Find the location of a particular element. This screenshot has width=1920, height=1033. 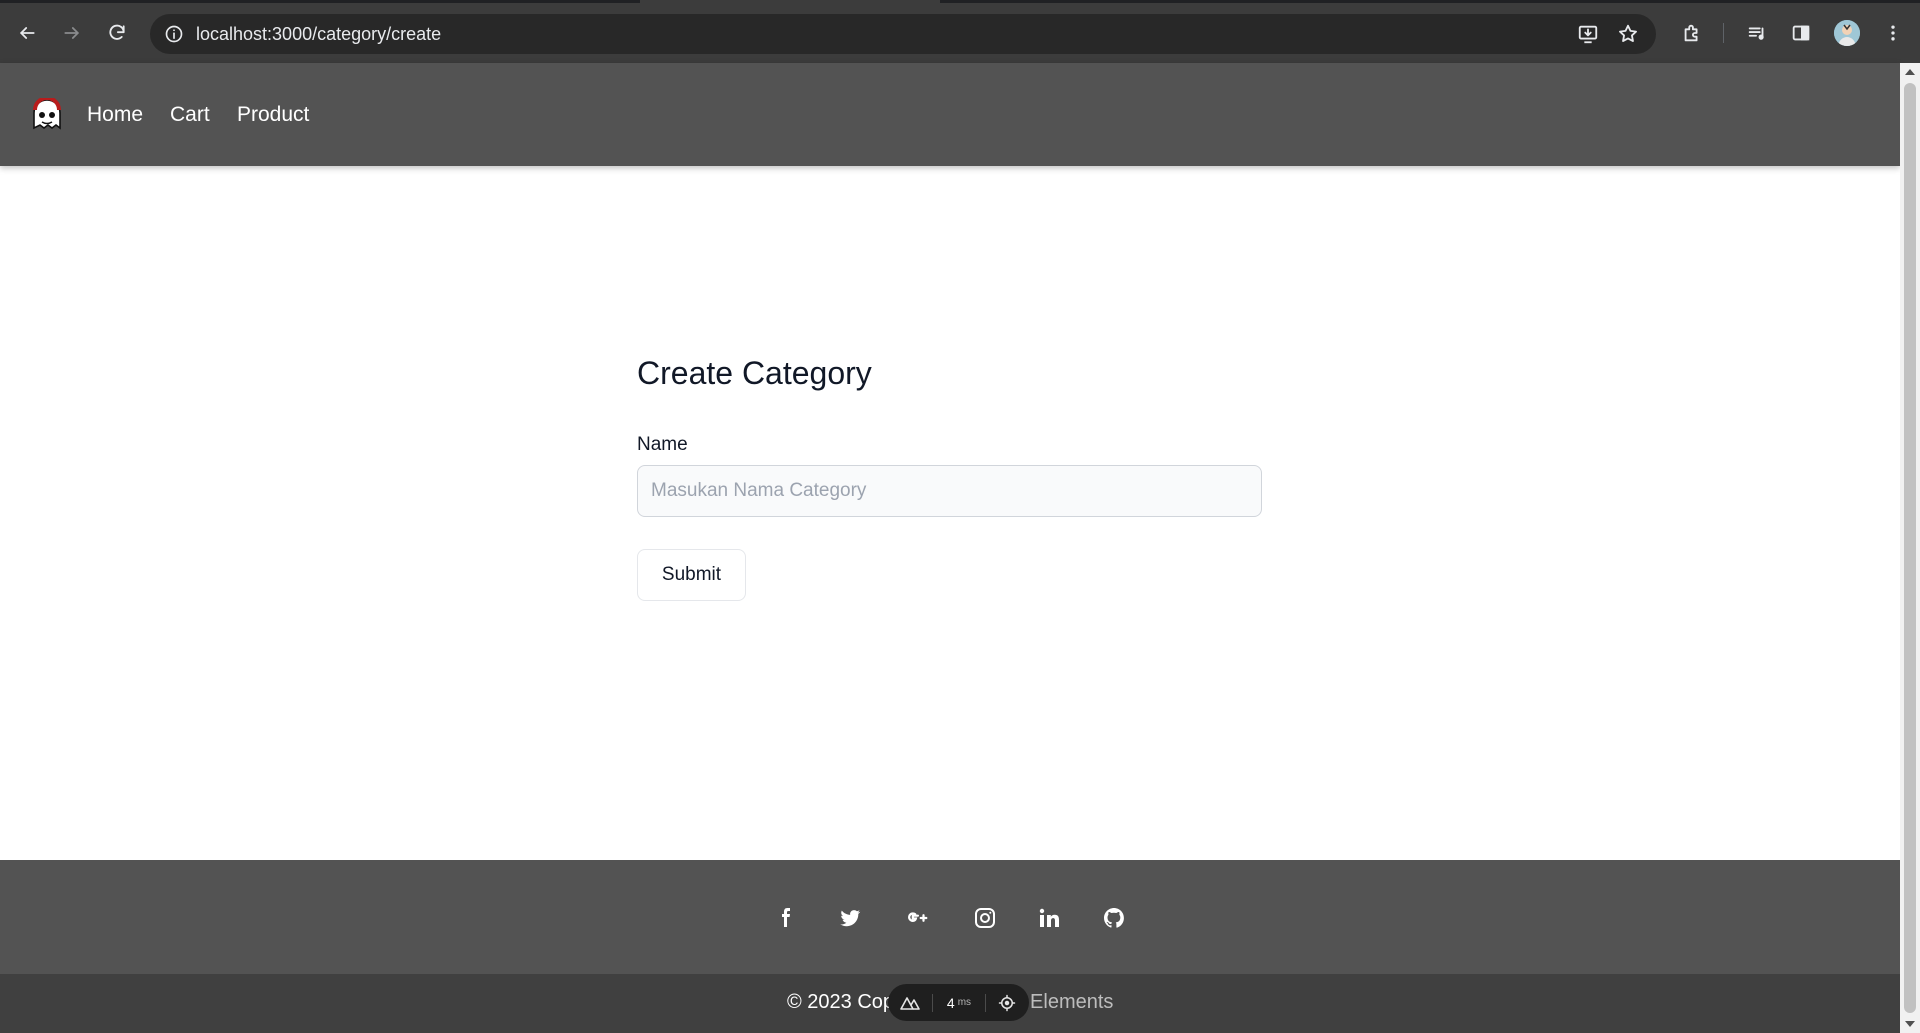

address-url: localhost:3000/category/create is located at coordinates (318, 34).